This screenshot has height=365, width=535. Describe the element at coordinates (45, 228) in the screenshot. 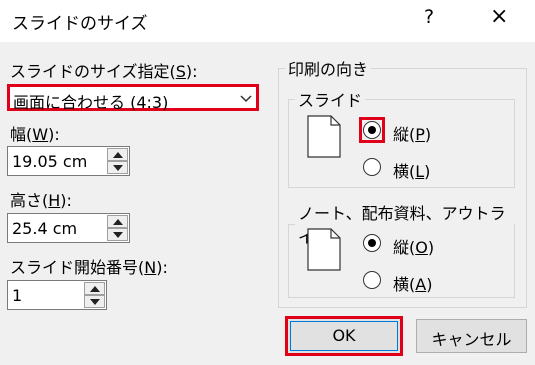

I see `height-value: 25.4 cm` at that location.